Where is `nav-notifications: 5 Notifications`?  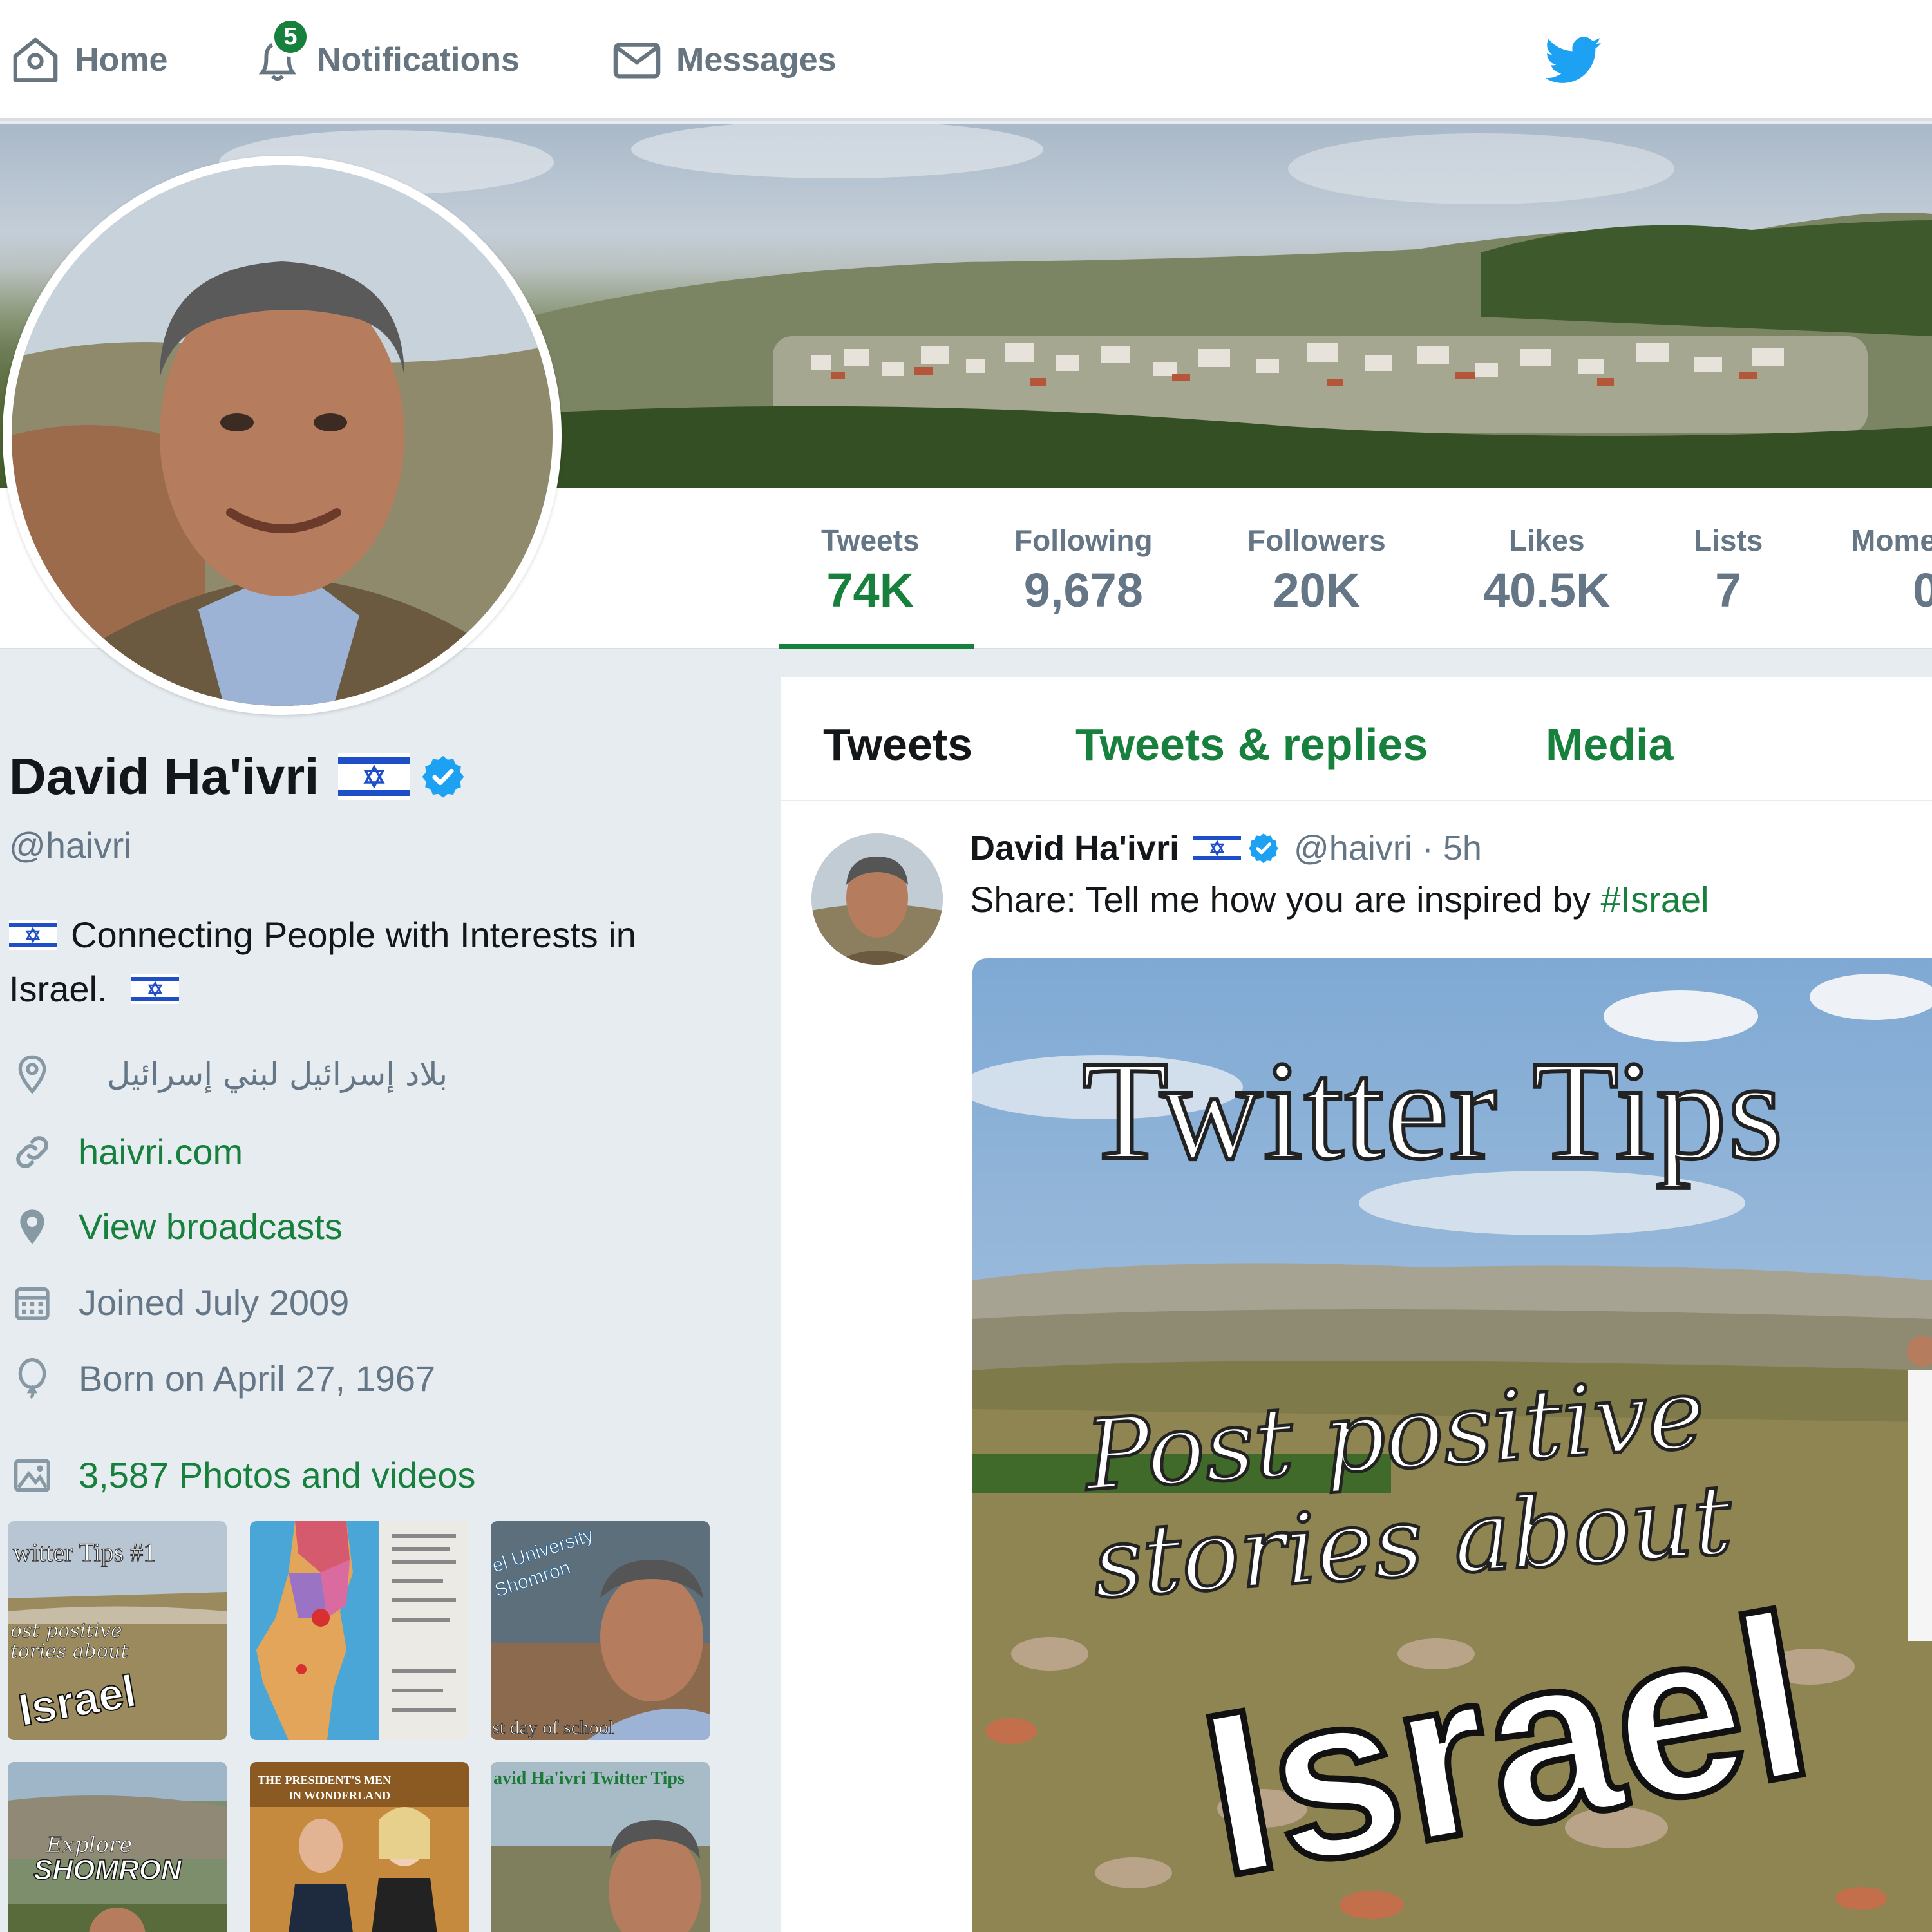 nav-notifications: 5 Notifications is located at coordinates (386, 53).